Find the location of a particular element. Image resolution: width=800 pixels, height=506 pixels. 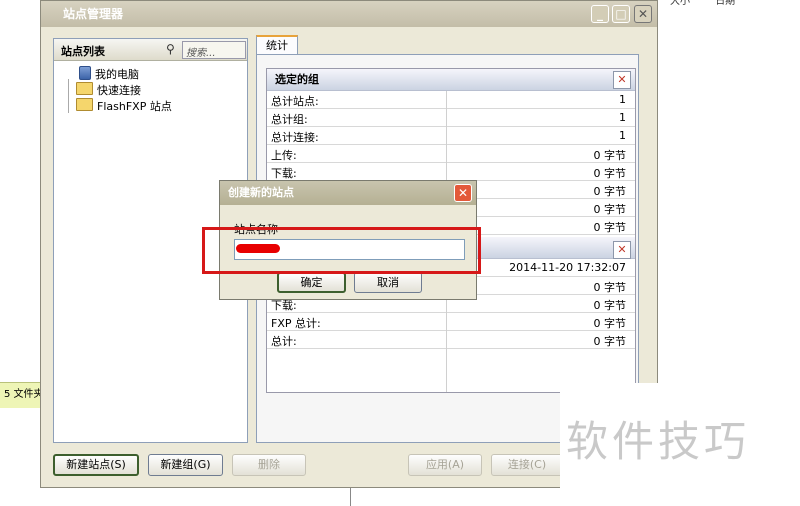

tree-item-label: 我的电脑 is located at coordinates (117, 74).